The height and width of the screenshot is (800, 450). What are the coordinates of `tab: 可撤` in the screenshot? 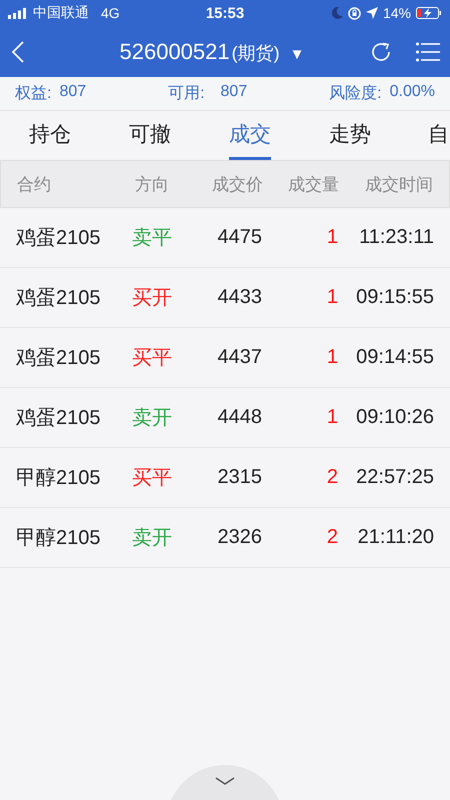 It's located at (150, 135).